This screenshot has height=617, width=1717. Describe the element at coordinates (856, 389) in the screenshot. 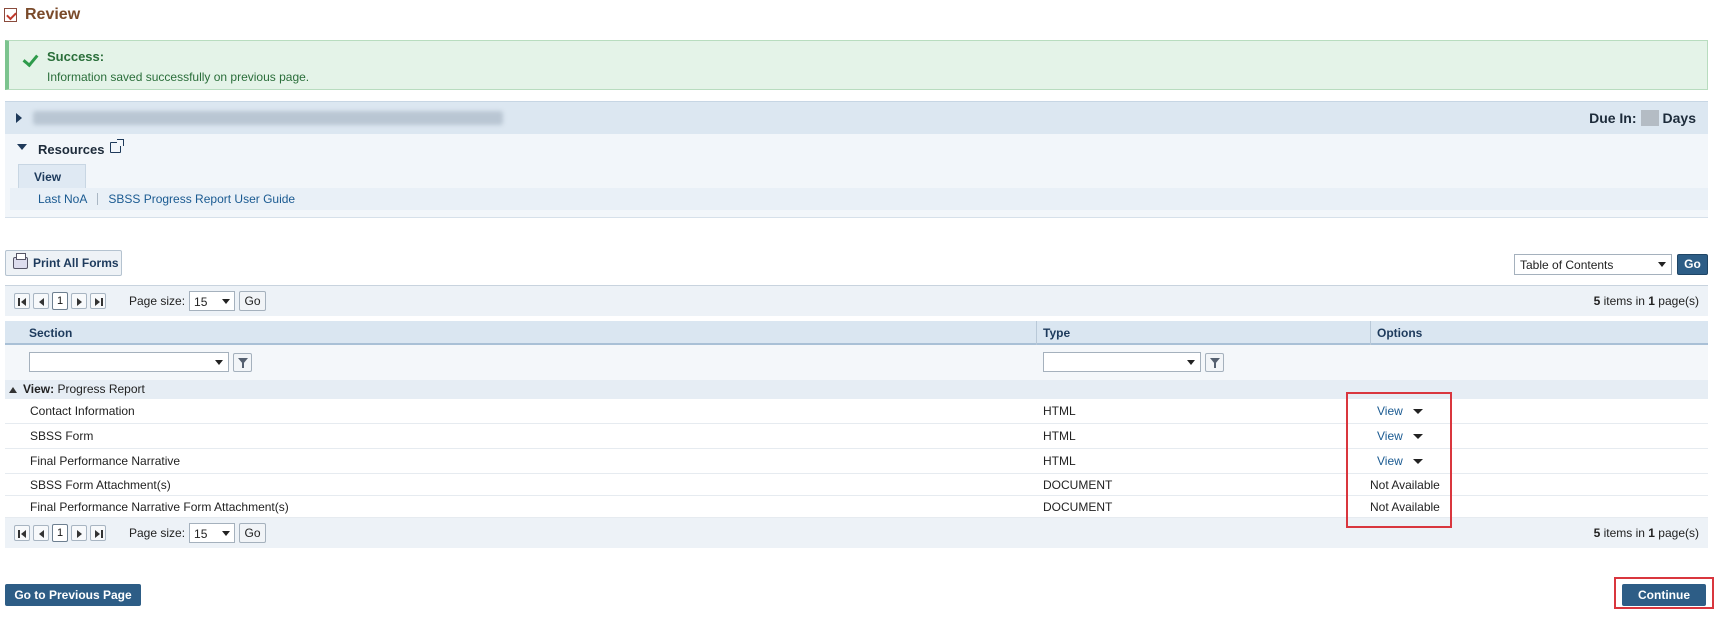

I see `group-row: View: Progress Report` at that location.